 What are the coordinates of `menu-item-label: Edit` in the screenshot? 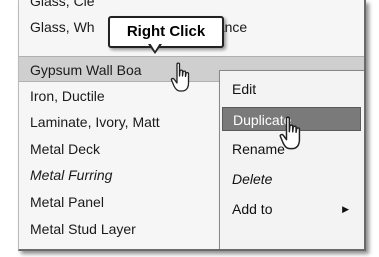 It's located at (244, 89).